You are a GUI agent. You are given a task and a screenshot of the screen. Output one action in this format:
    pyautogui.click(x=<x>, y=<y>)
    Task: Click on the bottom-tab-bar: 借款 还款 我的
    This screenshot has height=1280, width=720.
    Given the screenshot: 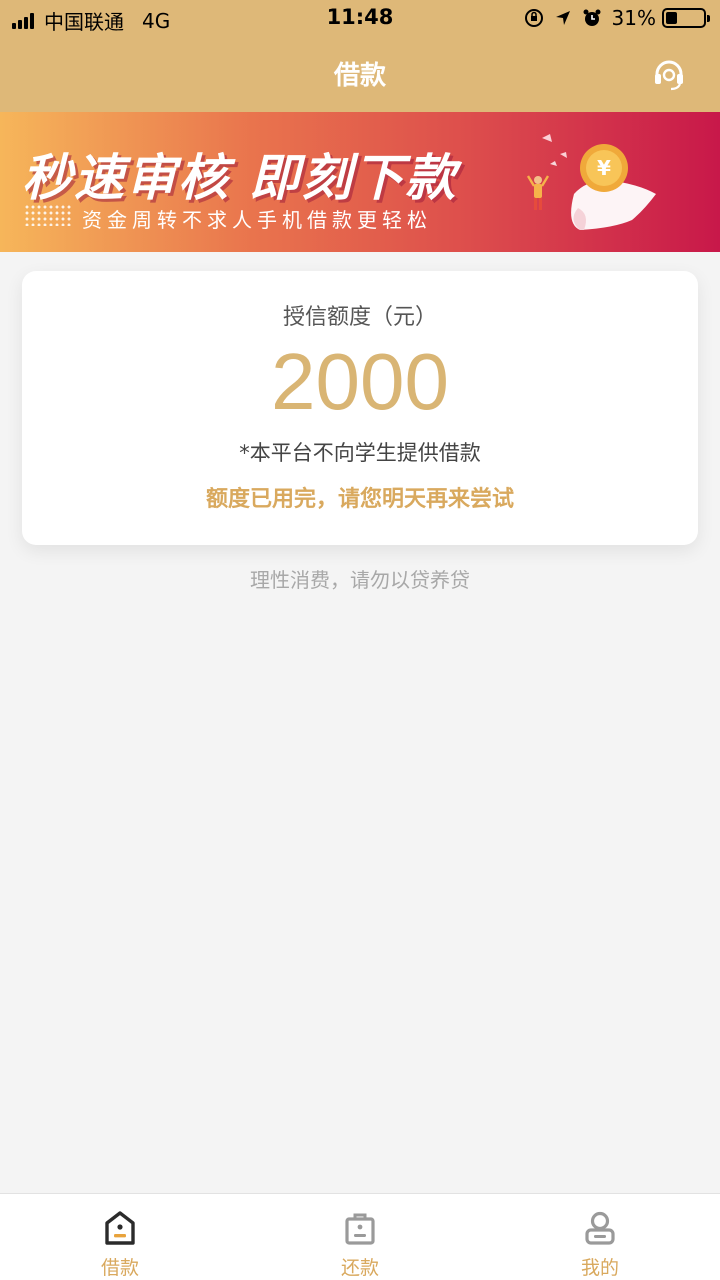 What is the action you would take?
    pyautogui.click(x=360, y=1236)
    